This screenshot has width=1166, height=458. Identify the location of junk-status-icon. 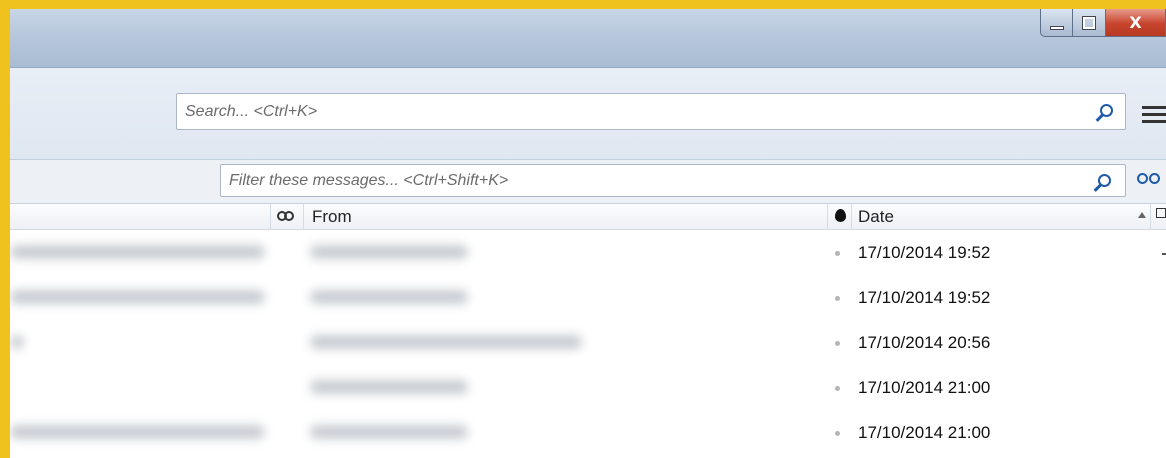
(840, 215).